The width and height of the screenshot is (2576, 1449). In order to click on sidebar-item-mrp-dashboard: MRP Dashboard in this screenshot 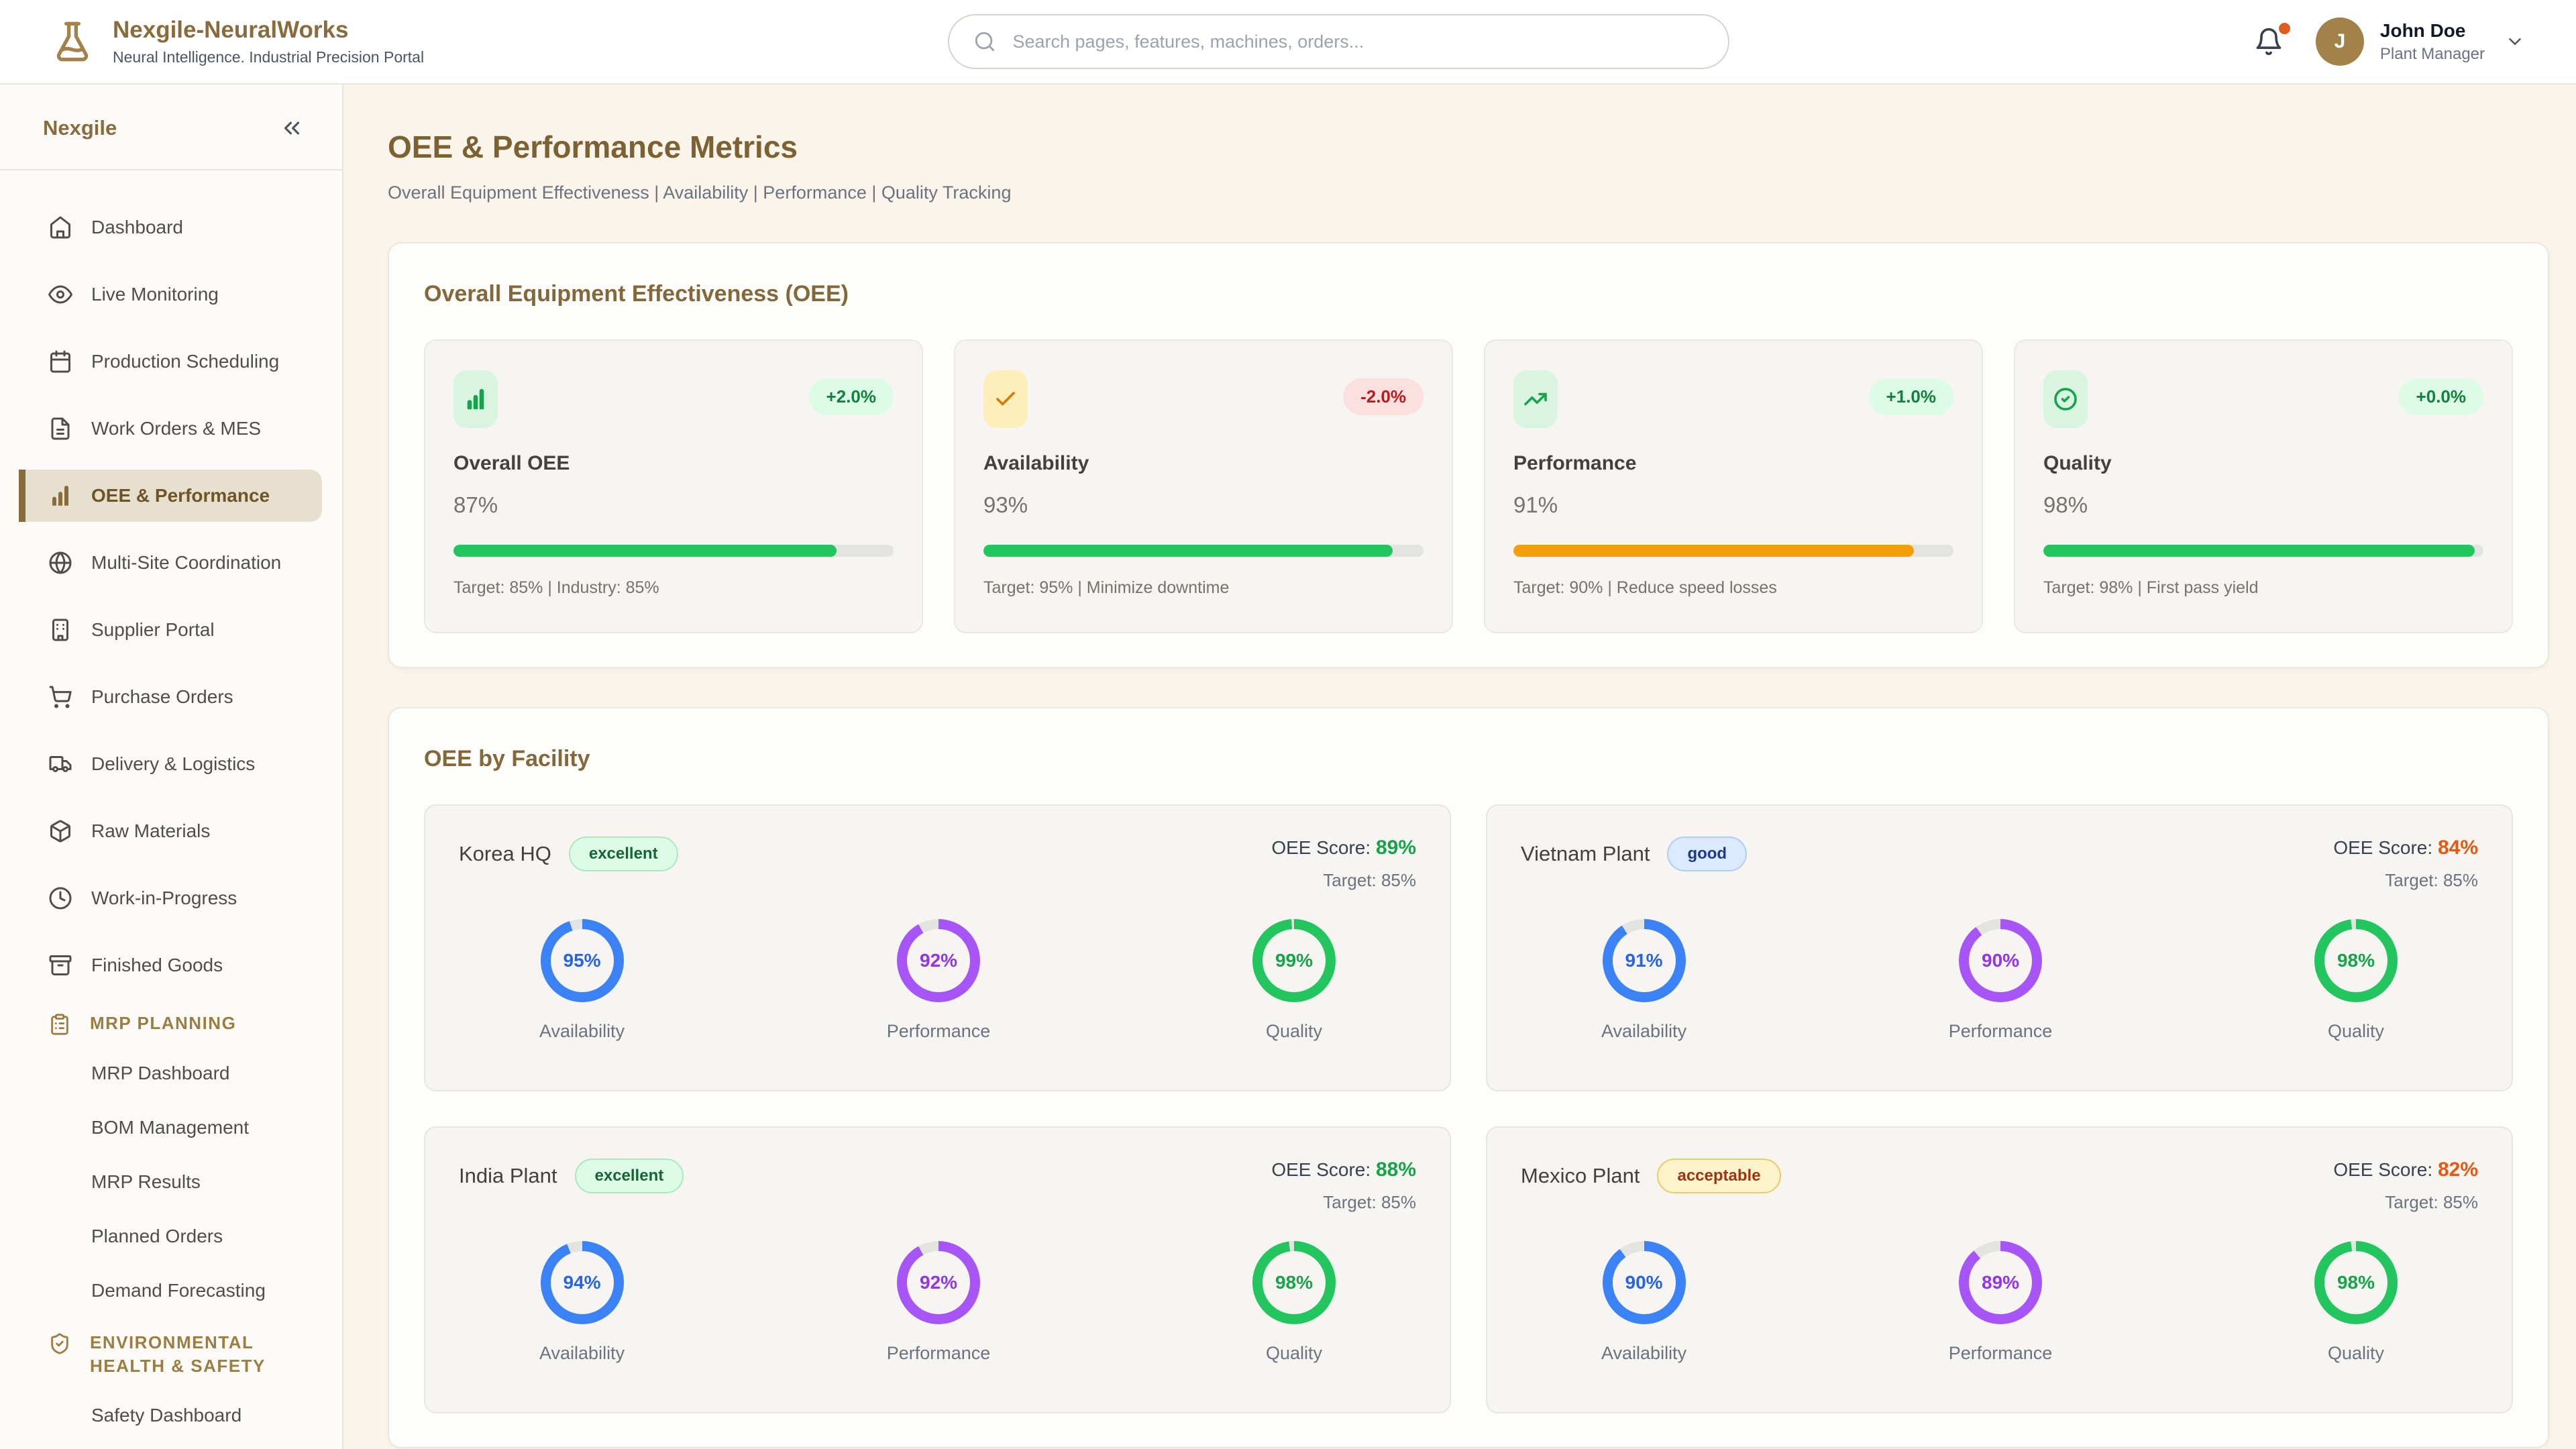, I will do `click(170, 1073)`.